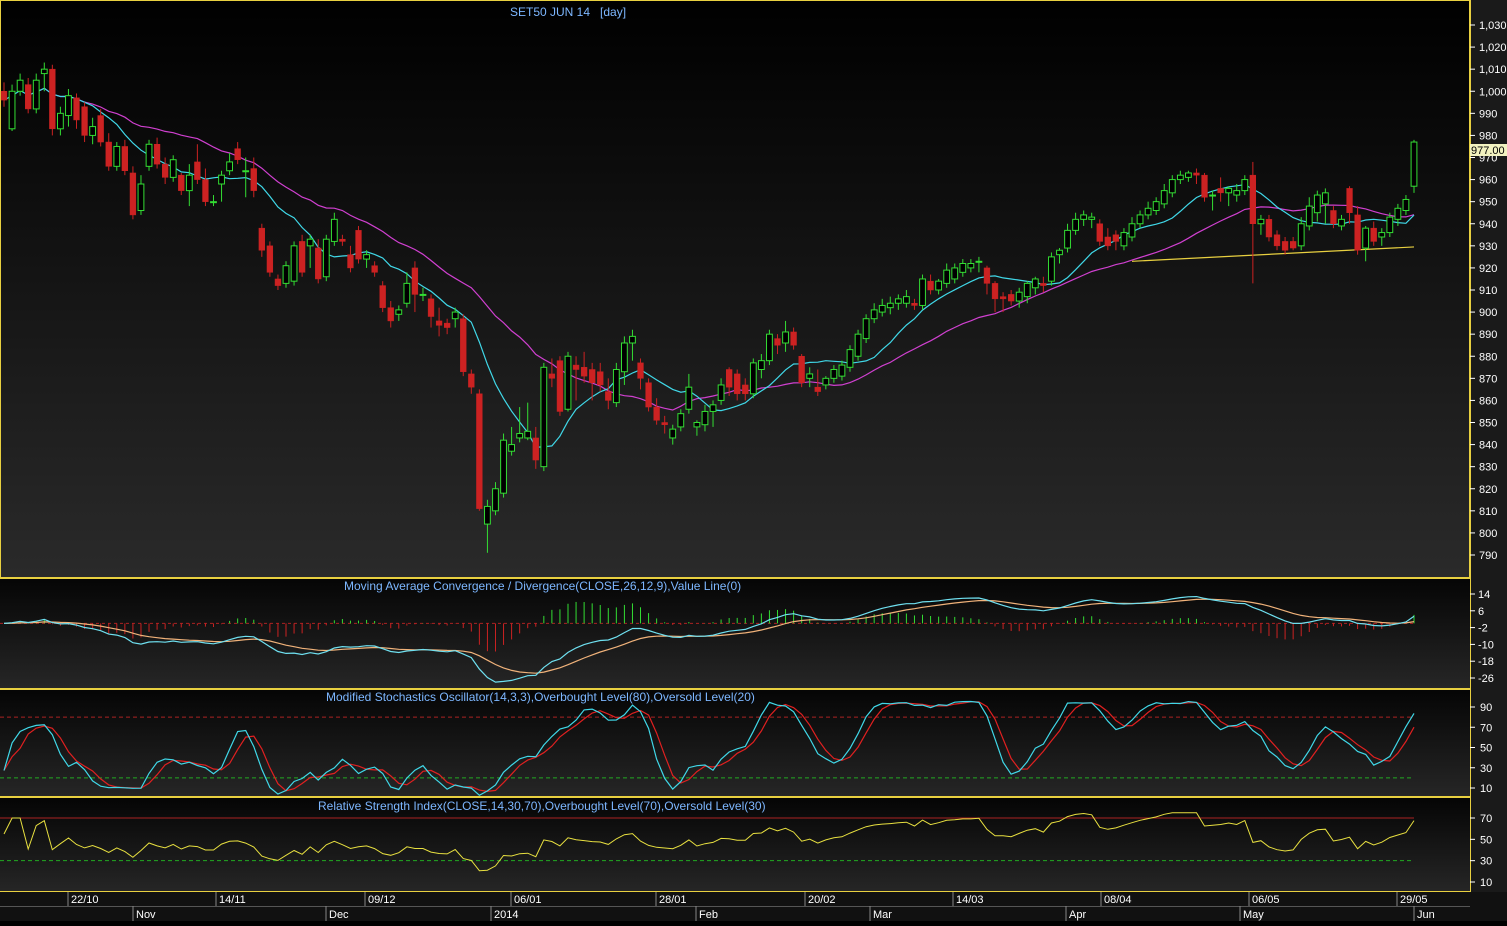 The width and height of the screenshot is (1507, 926). What do you see at coordinates (1488, 114) in the screenshot?
I see `price-tick-label: 990` at bounding box center [1488, 114].